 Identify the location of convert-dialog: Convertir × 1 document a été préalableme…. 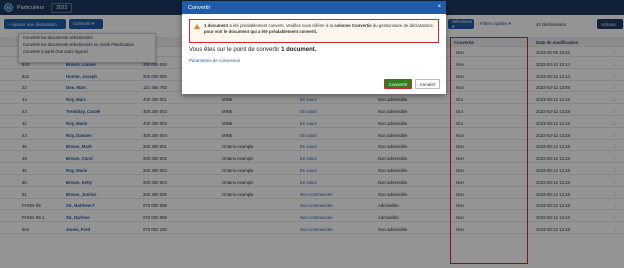
(314, 47).